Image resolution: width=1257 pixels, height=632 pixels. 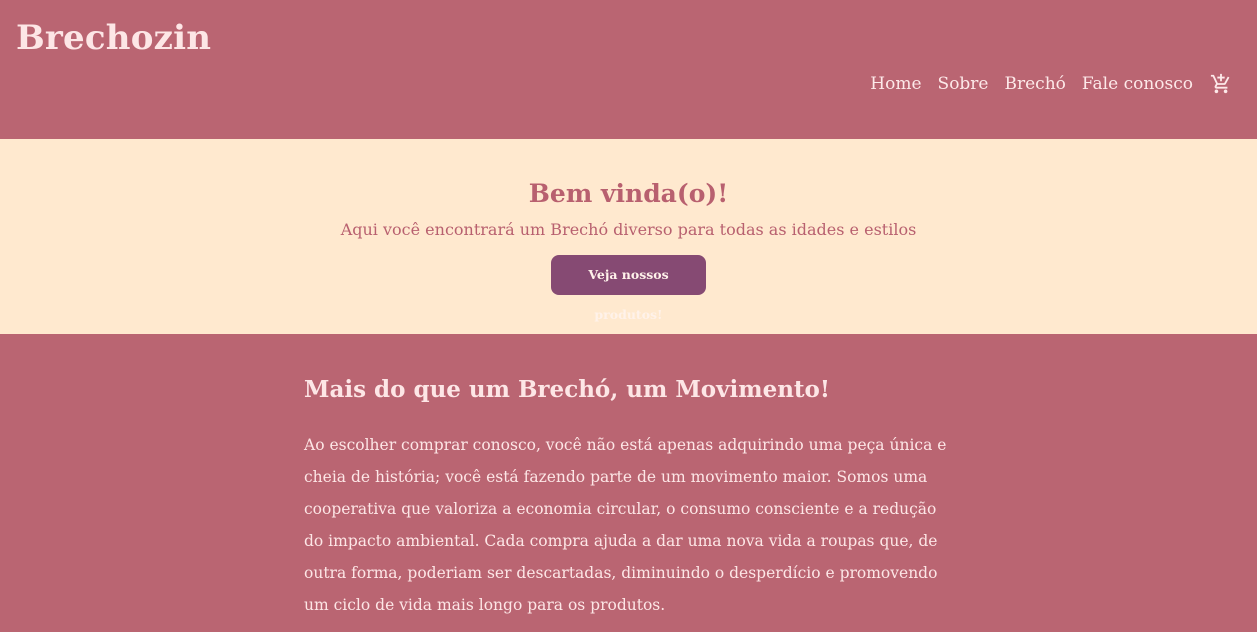 I want to click on nav-link-sobre: Sobre, so click(x=963, y=84).